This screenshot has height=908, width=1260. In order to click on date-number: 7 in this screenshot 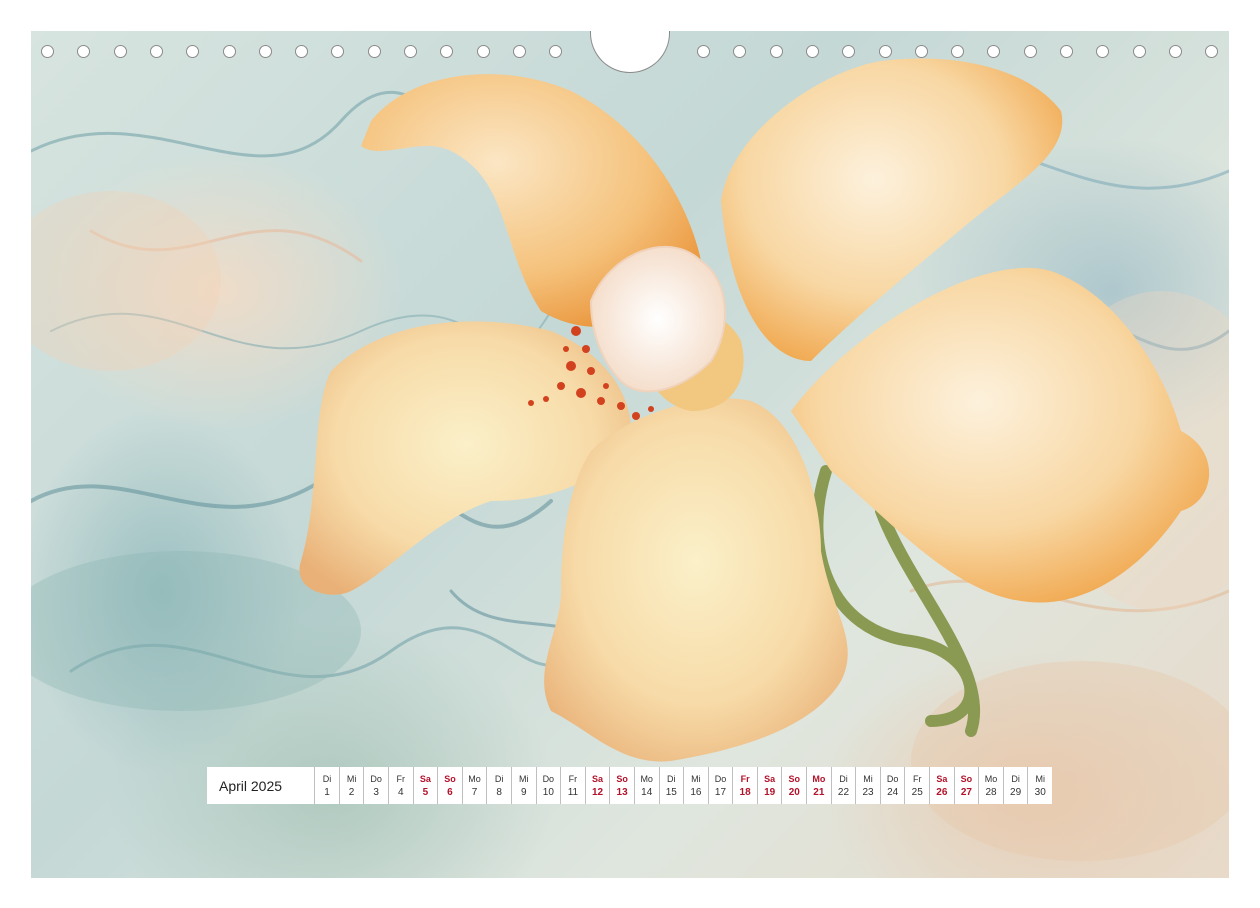, I will do `click(474, 792)`.